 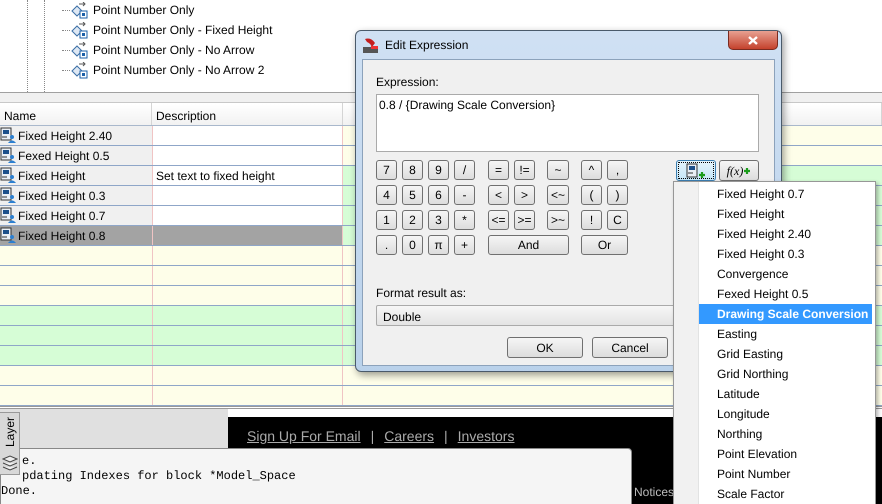 I want to click on command-line: Done., so click(x=19, y=491).